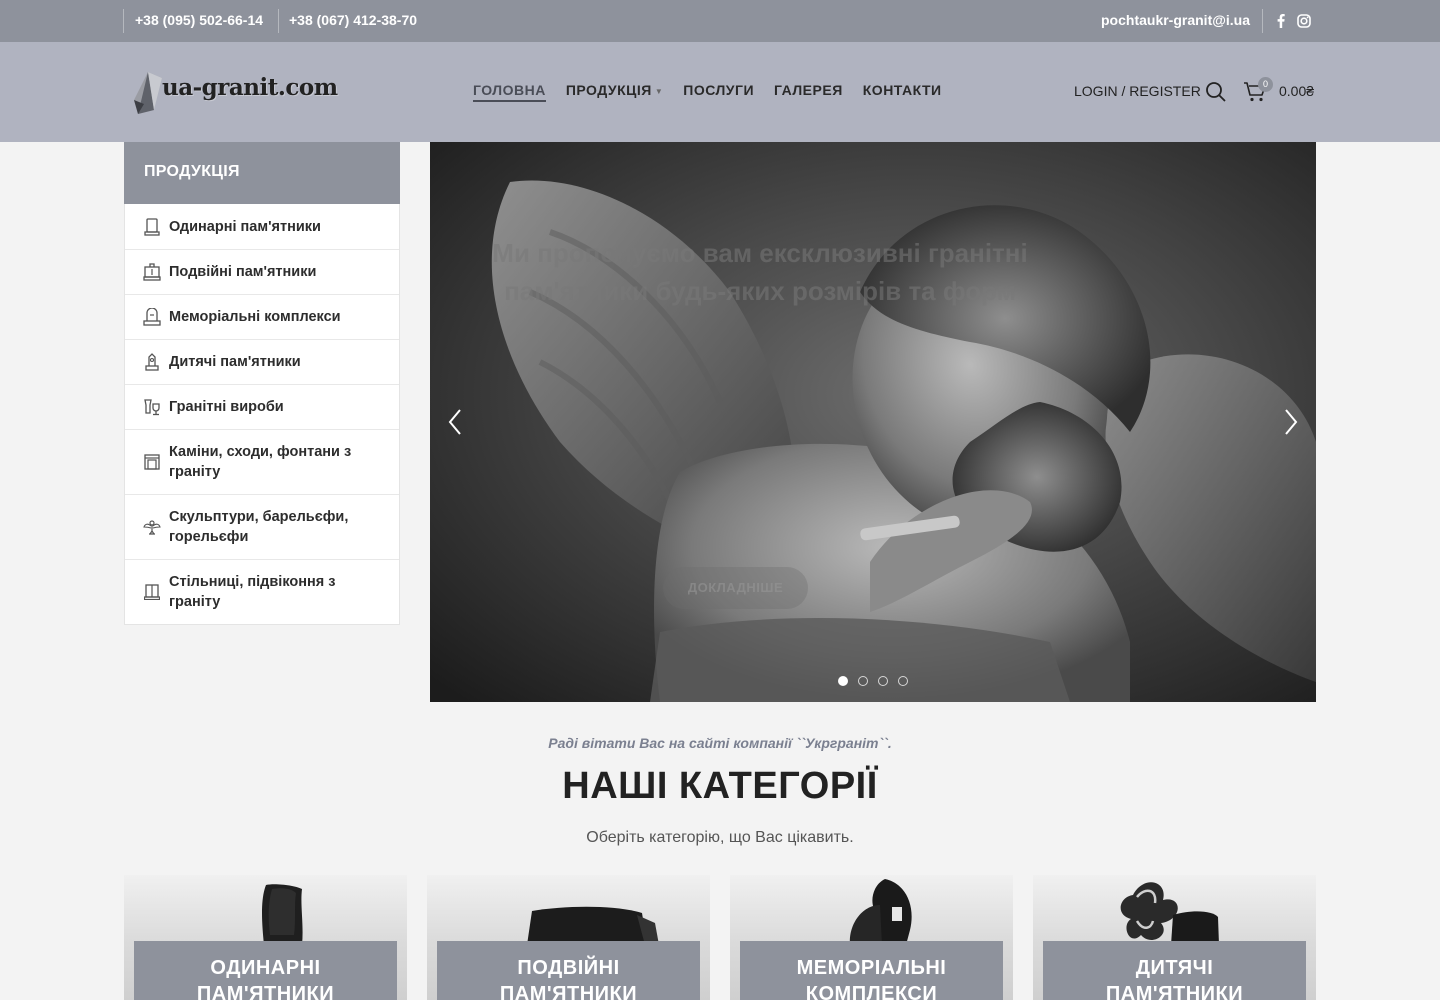 The height and width of the screenshot is (1000, 1440). What do you see at coordinates (148, 93) in the screenshot?
I see `logo-mark-icon` at bounding box center [148, 93].